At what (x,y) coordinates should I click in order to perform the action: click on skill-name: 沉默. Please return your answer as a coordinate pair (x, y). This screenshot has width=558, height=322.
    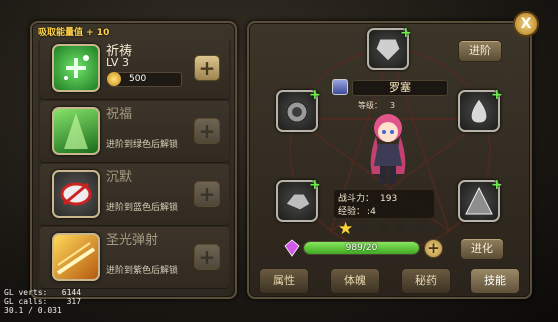
    Looking at the image, I should click on (119, 177).